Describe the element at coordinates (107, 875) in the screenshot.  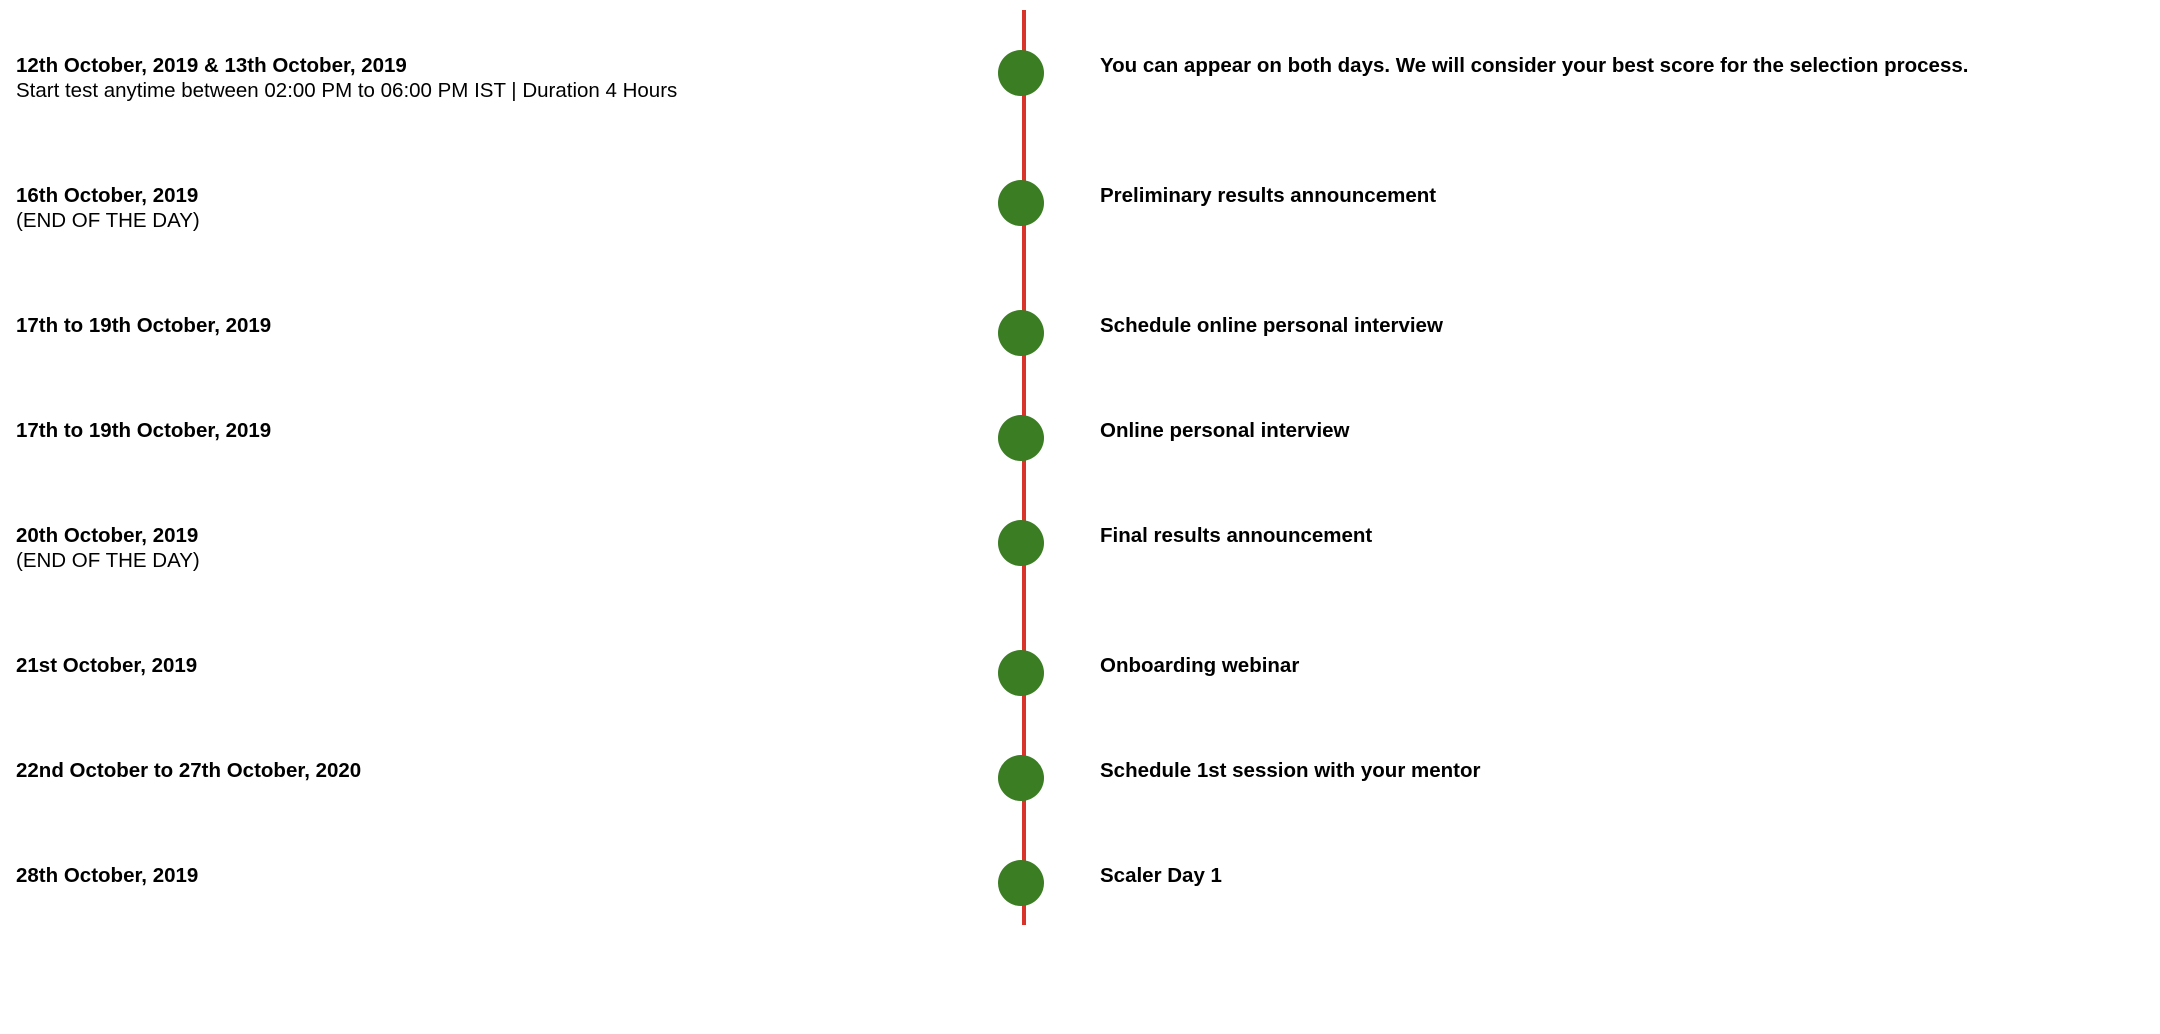
I see `event-date: 28th October, 2019` at that location.